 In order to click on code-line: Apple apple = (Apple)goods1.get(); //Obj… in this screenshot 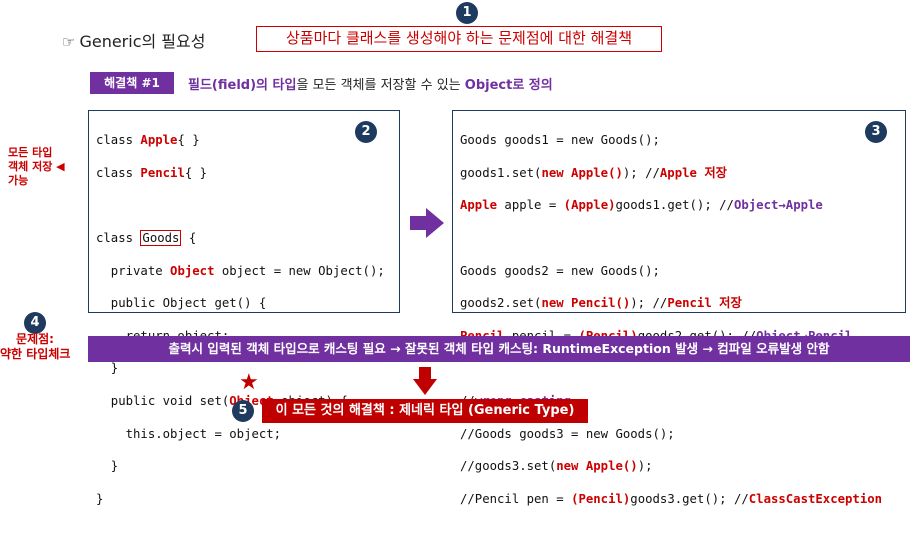, I will do `click(641, 205)`.